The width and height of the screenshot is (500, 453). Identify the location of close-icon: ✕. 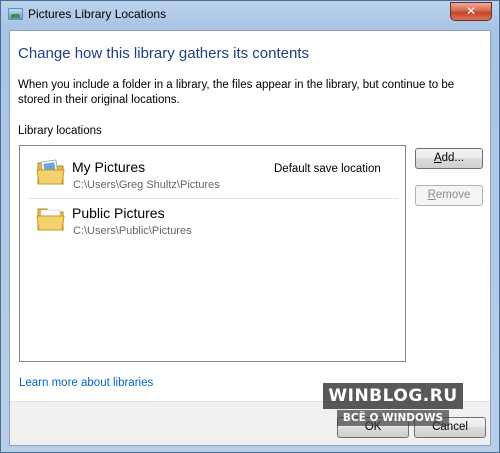
(471, 11).